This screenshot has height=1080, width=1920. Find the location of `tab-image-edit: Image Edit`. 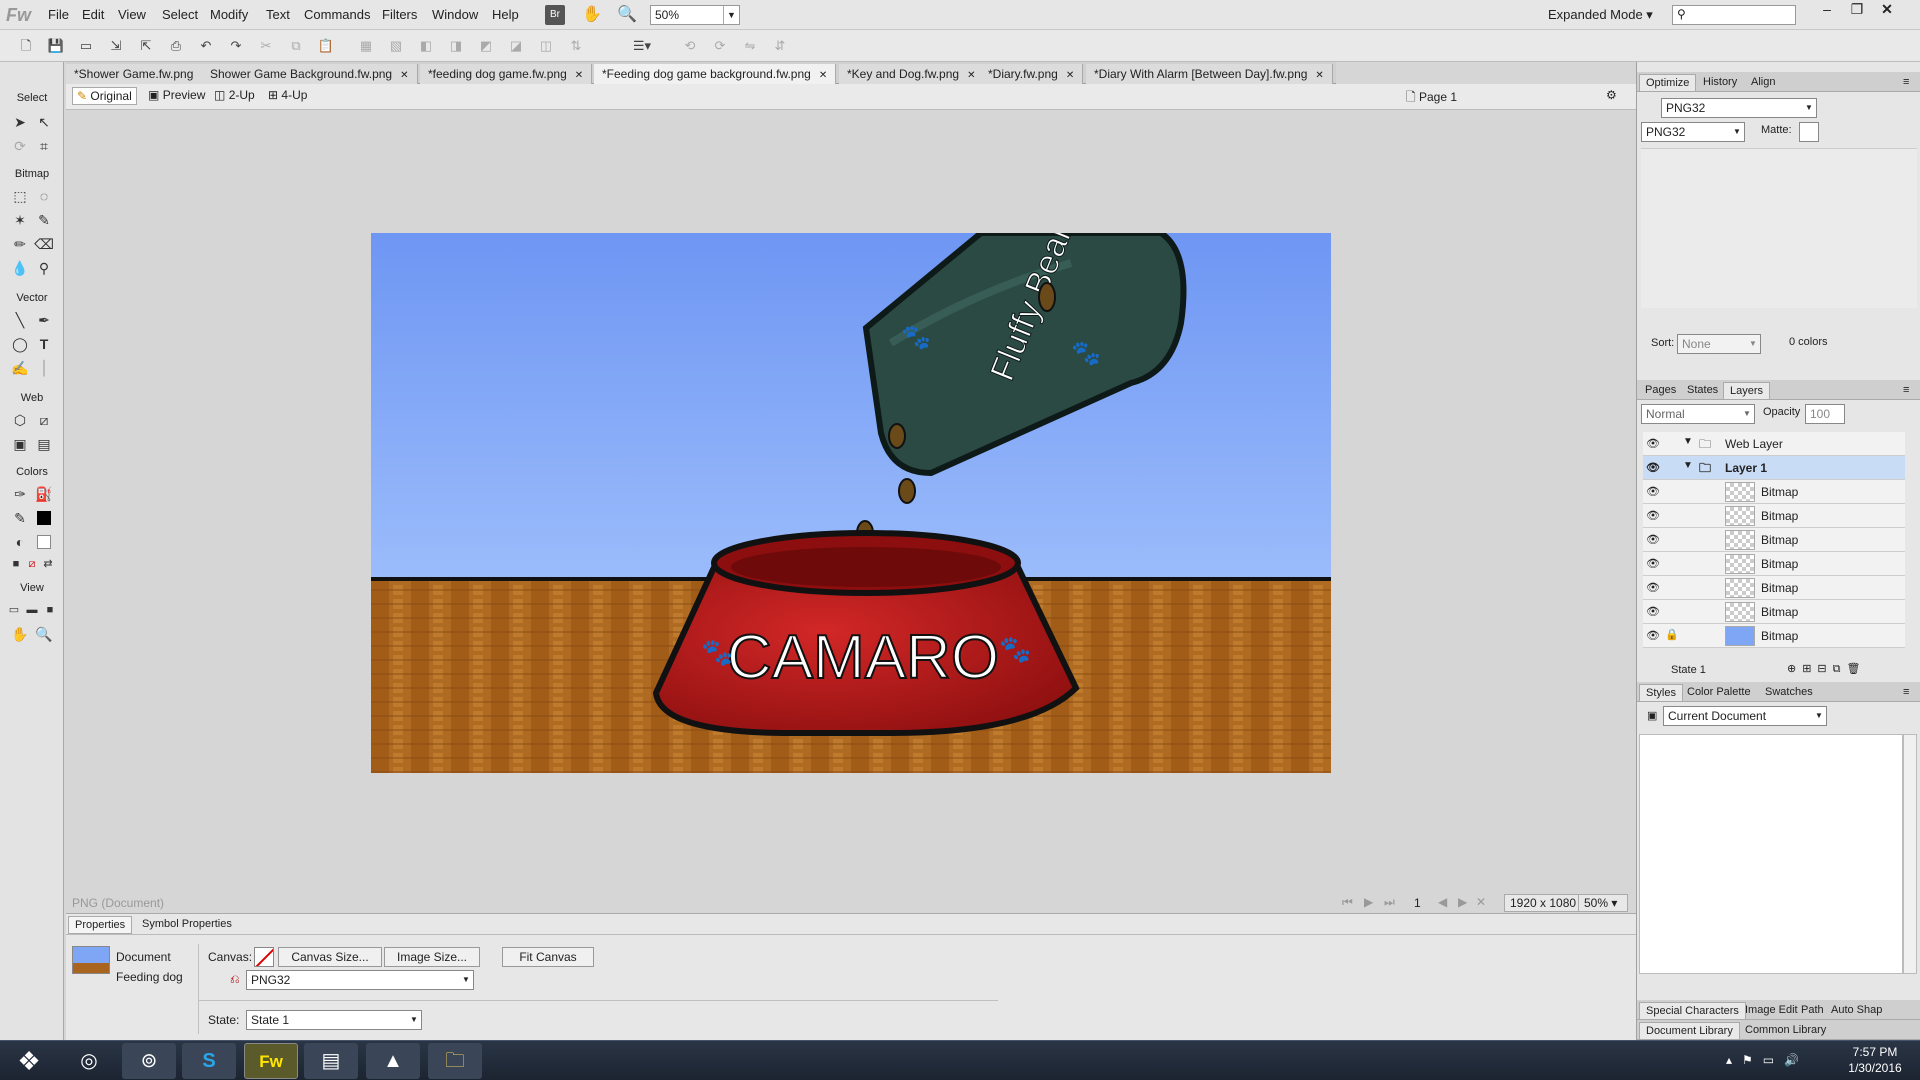

tab-image-edit: Image Edit is located at coordinates (1771, 1010).